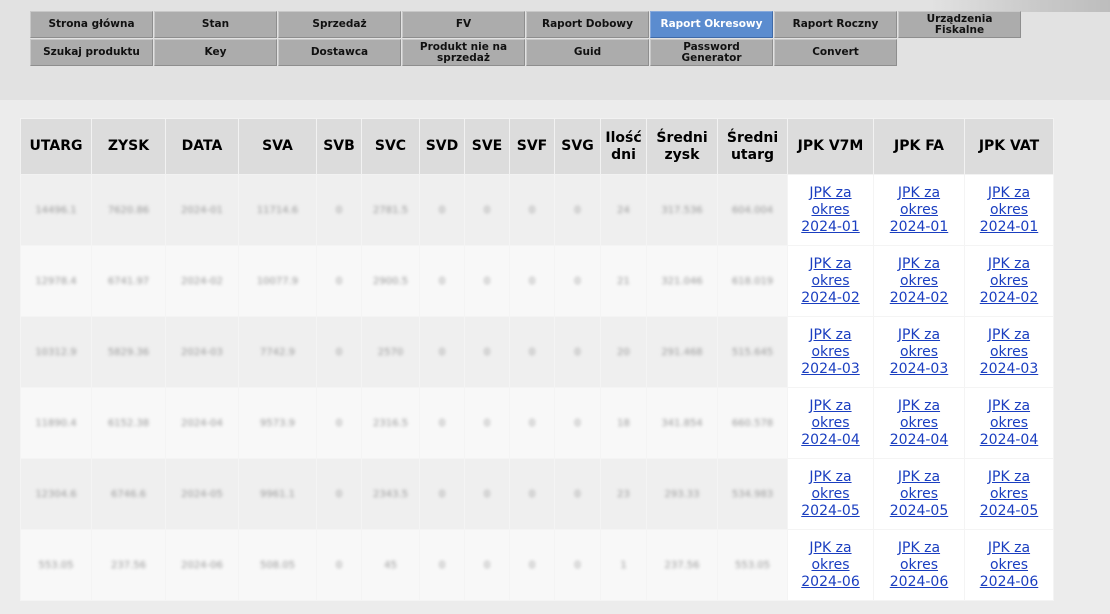 The width and height of the screenshot is (1110, 614). I want to click on nav-button-szukaj-produktu: Szukaj produktu, so click(91, 52).